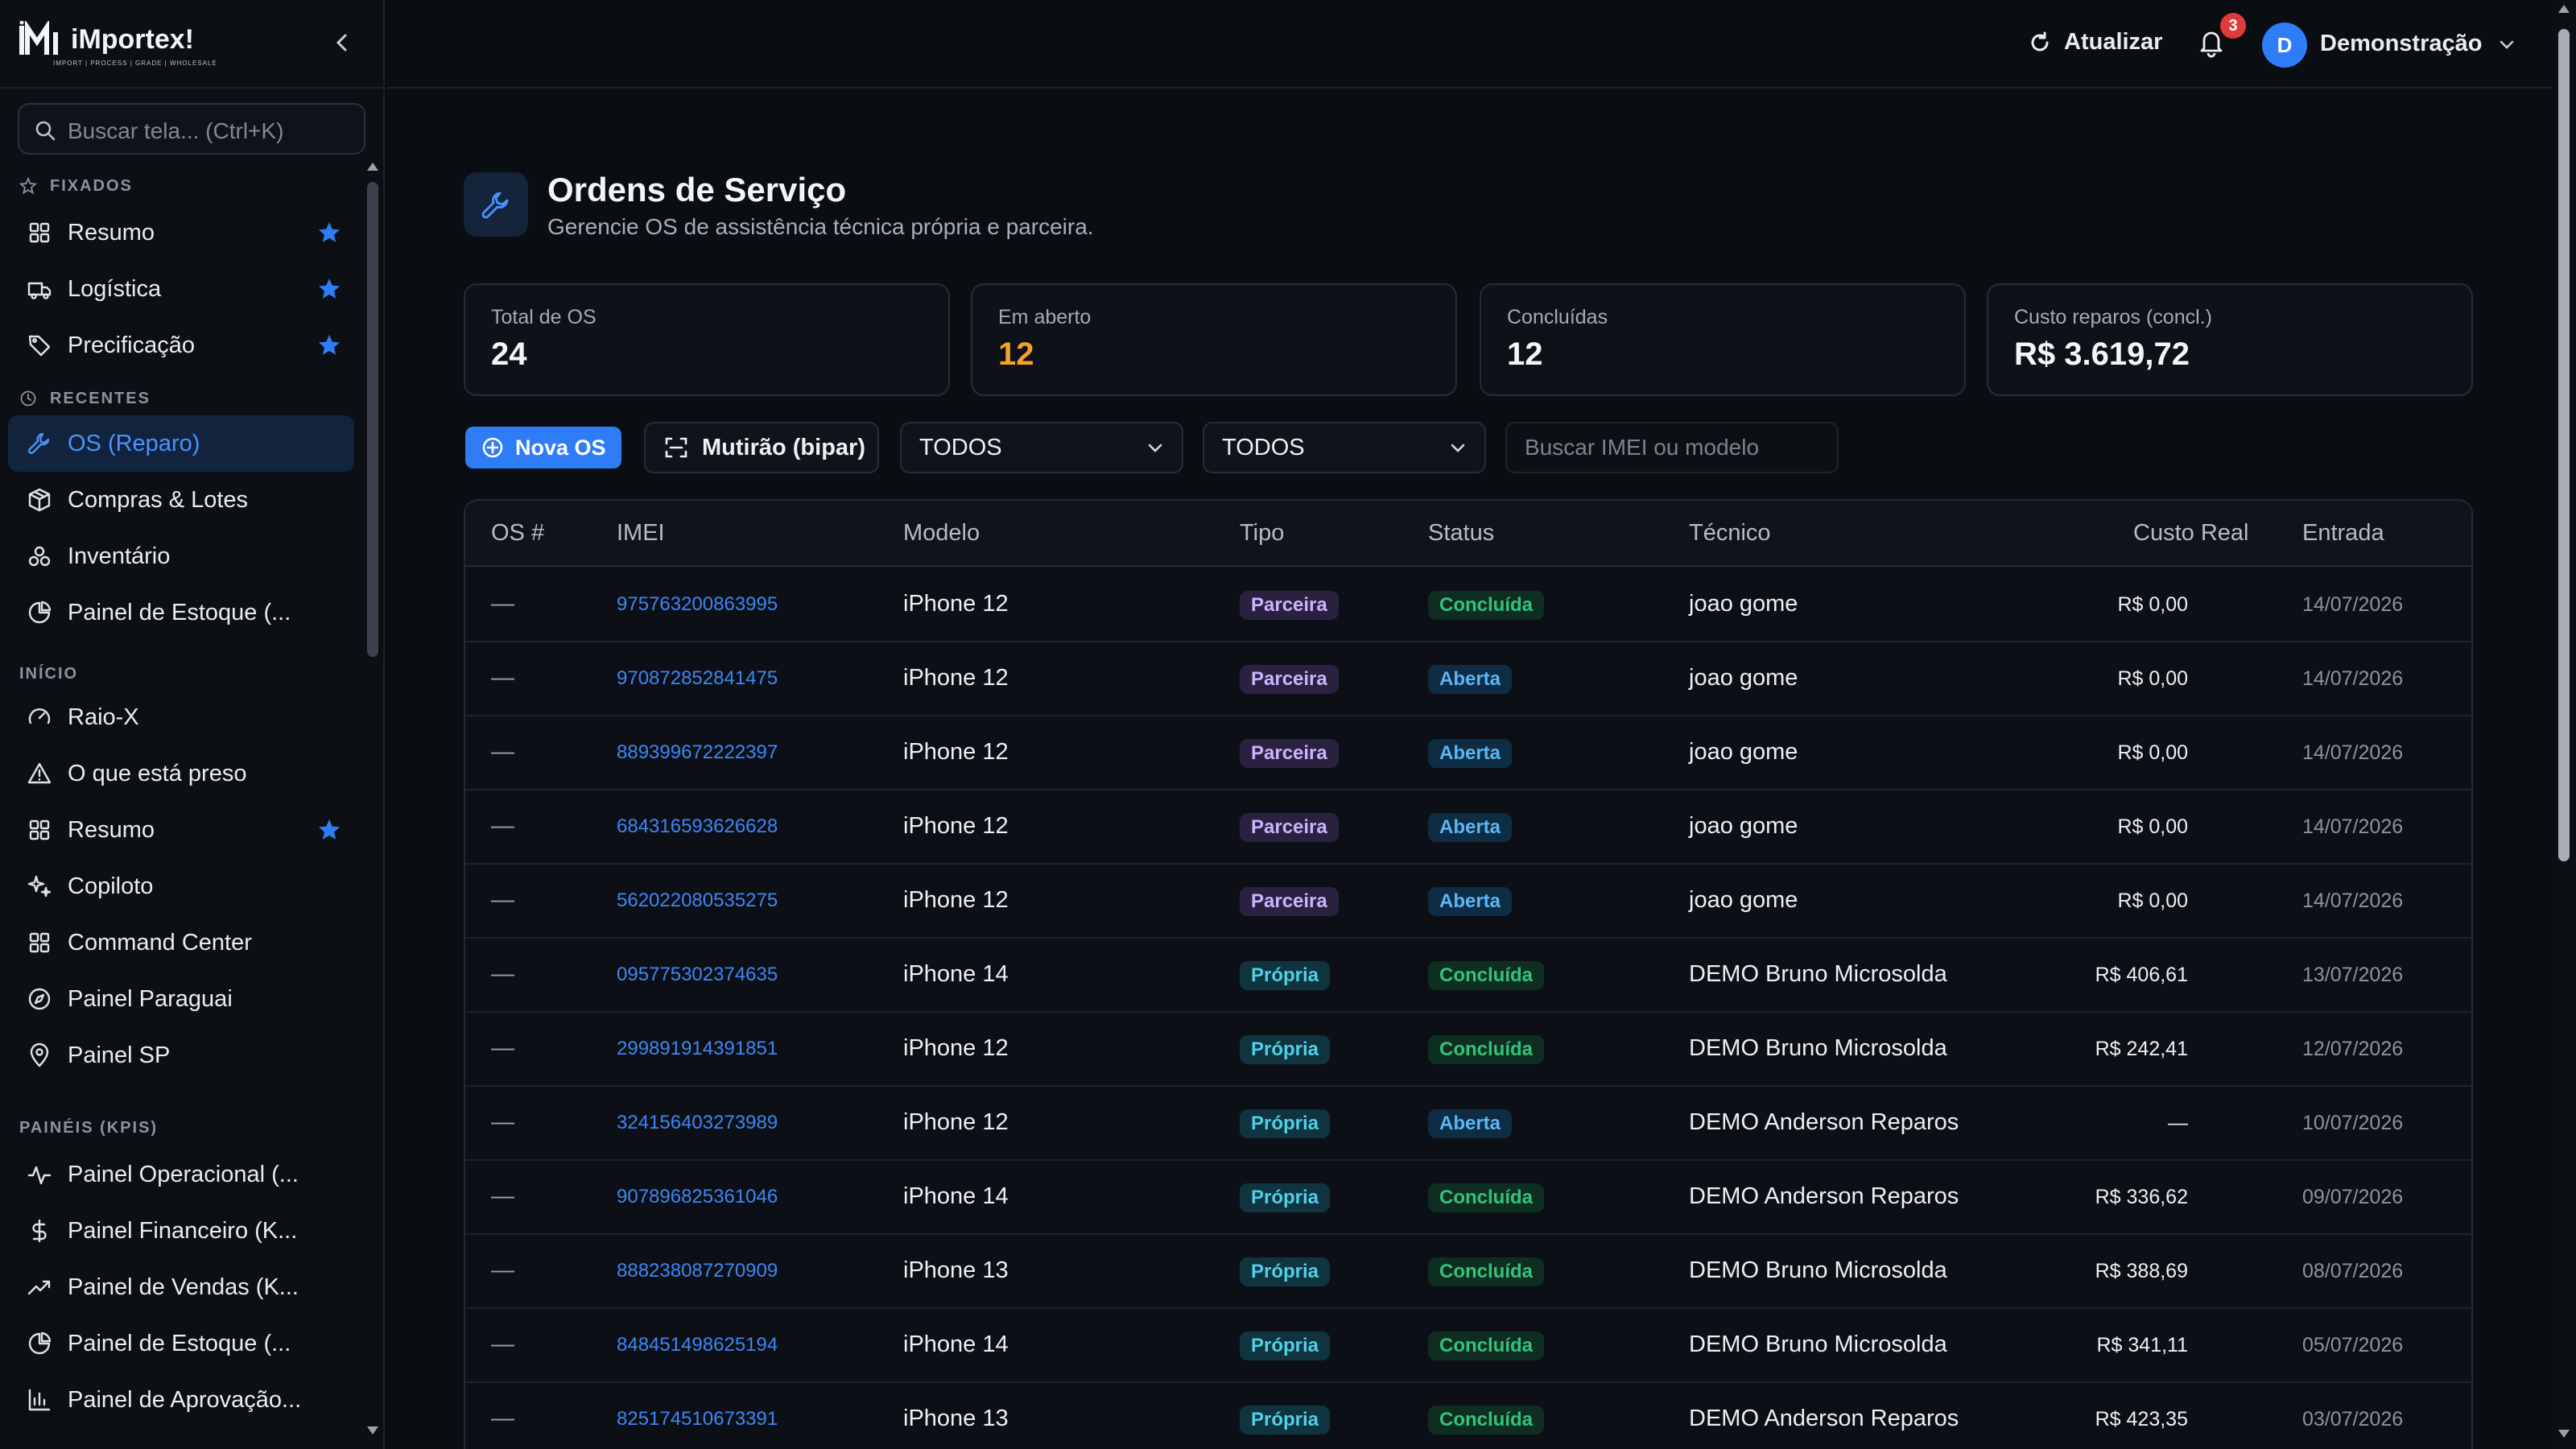  What do you see at coordinates (503, 1270) in the screenshot?
I see `cell-os-number: —` at bounding box center [503, 1270].